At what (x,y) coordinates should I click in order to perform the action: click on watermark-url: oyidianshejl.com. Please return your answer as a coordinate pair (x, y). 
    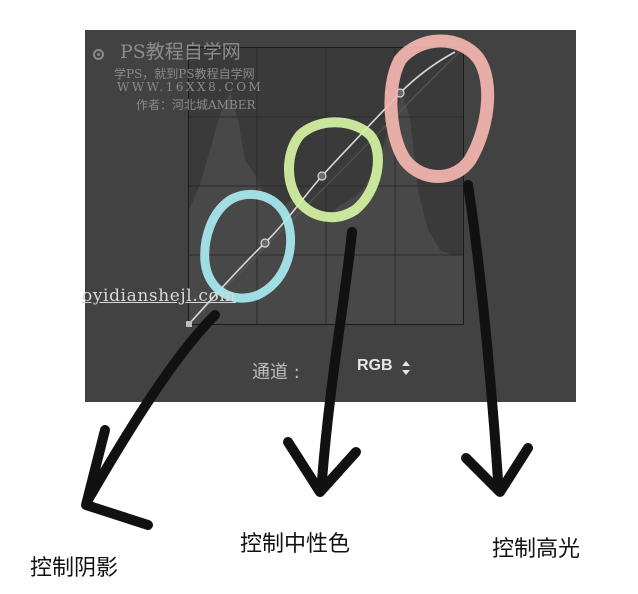
    Looking at the image, I should click on (159, 296).